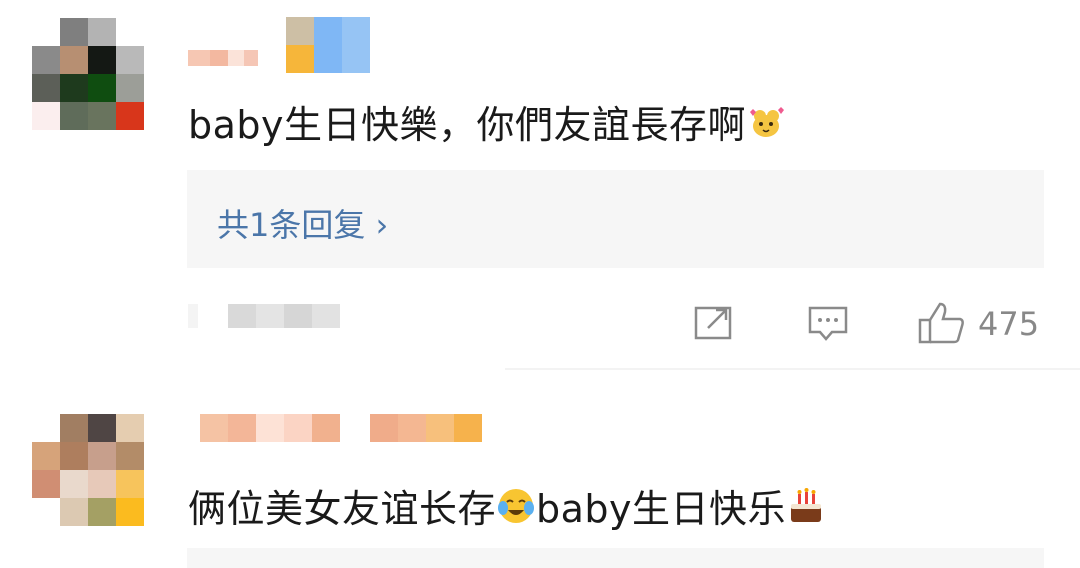  Describe the element at coordinates (467, 125) in the screenshot. I see `comment-body: baby生日快樂，你們友誼長存啊` at that location.